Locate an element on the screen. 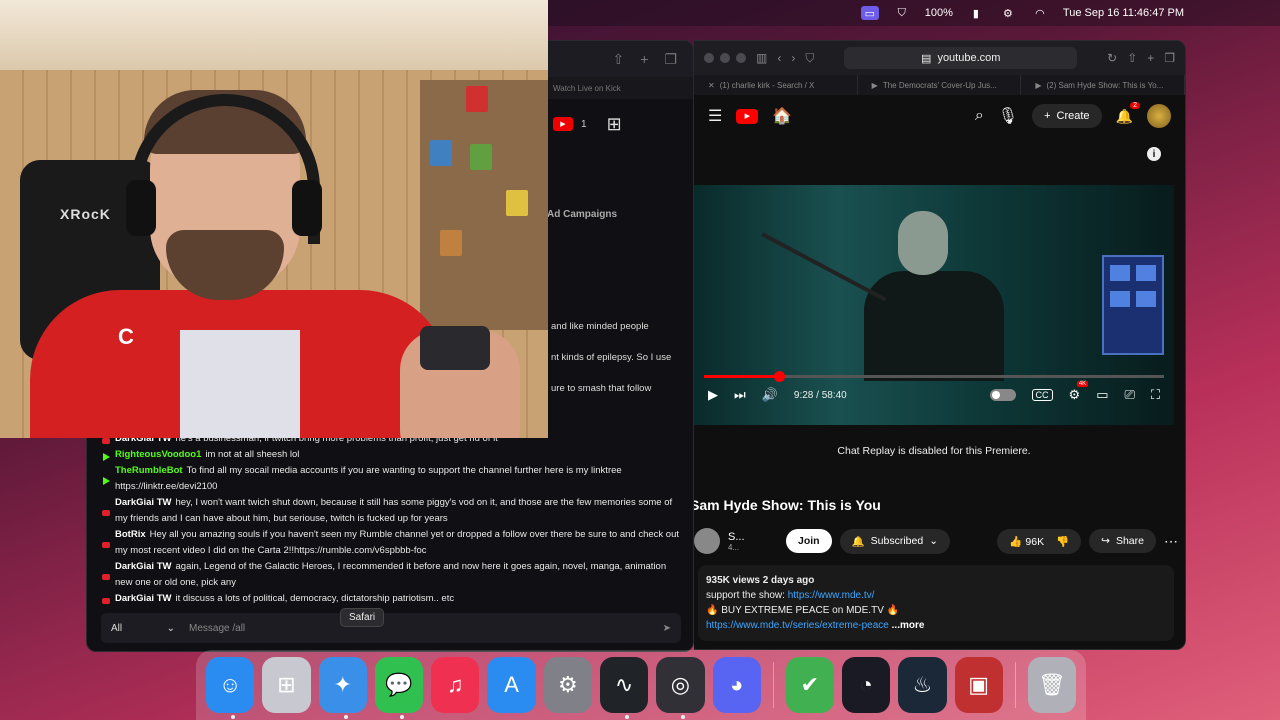  privacy-shield-icon: ⛉ is located at coordinates (809, 58).